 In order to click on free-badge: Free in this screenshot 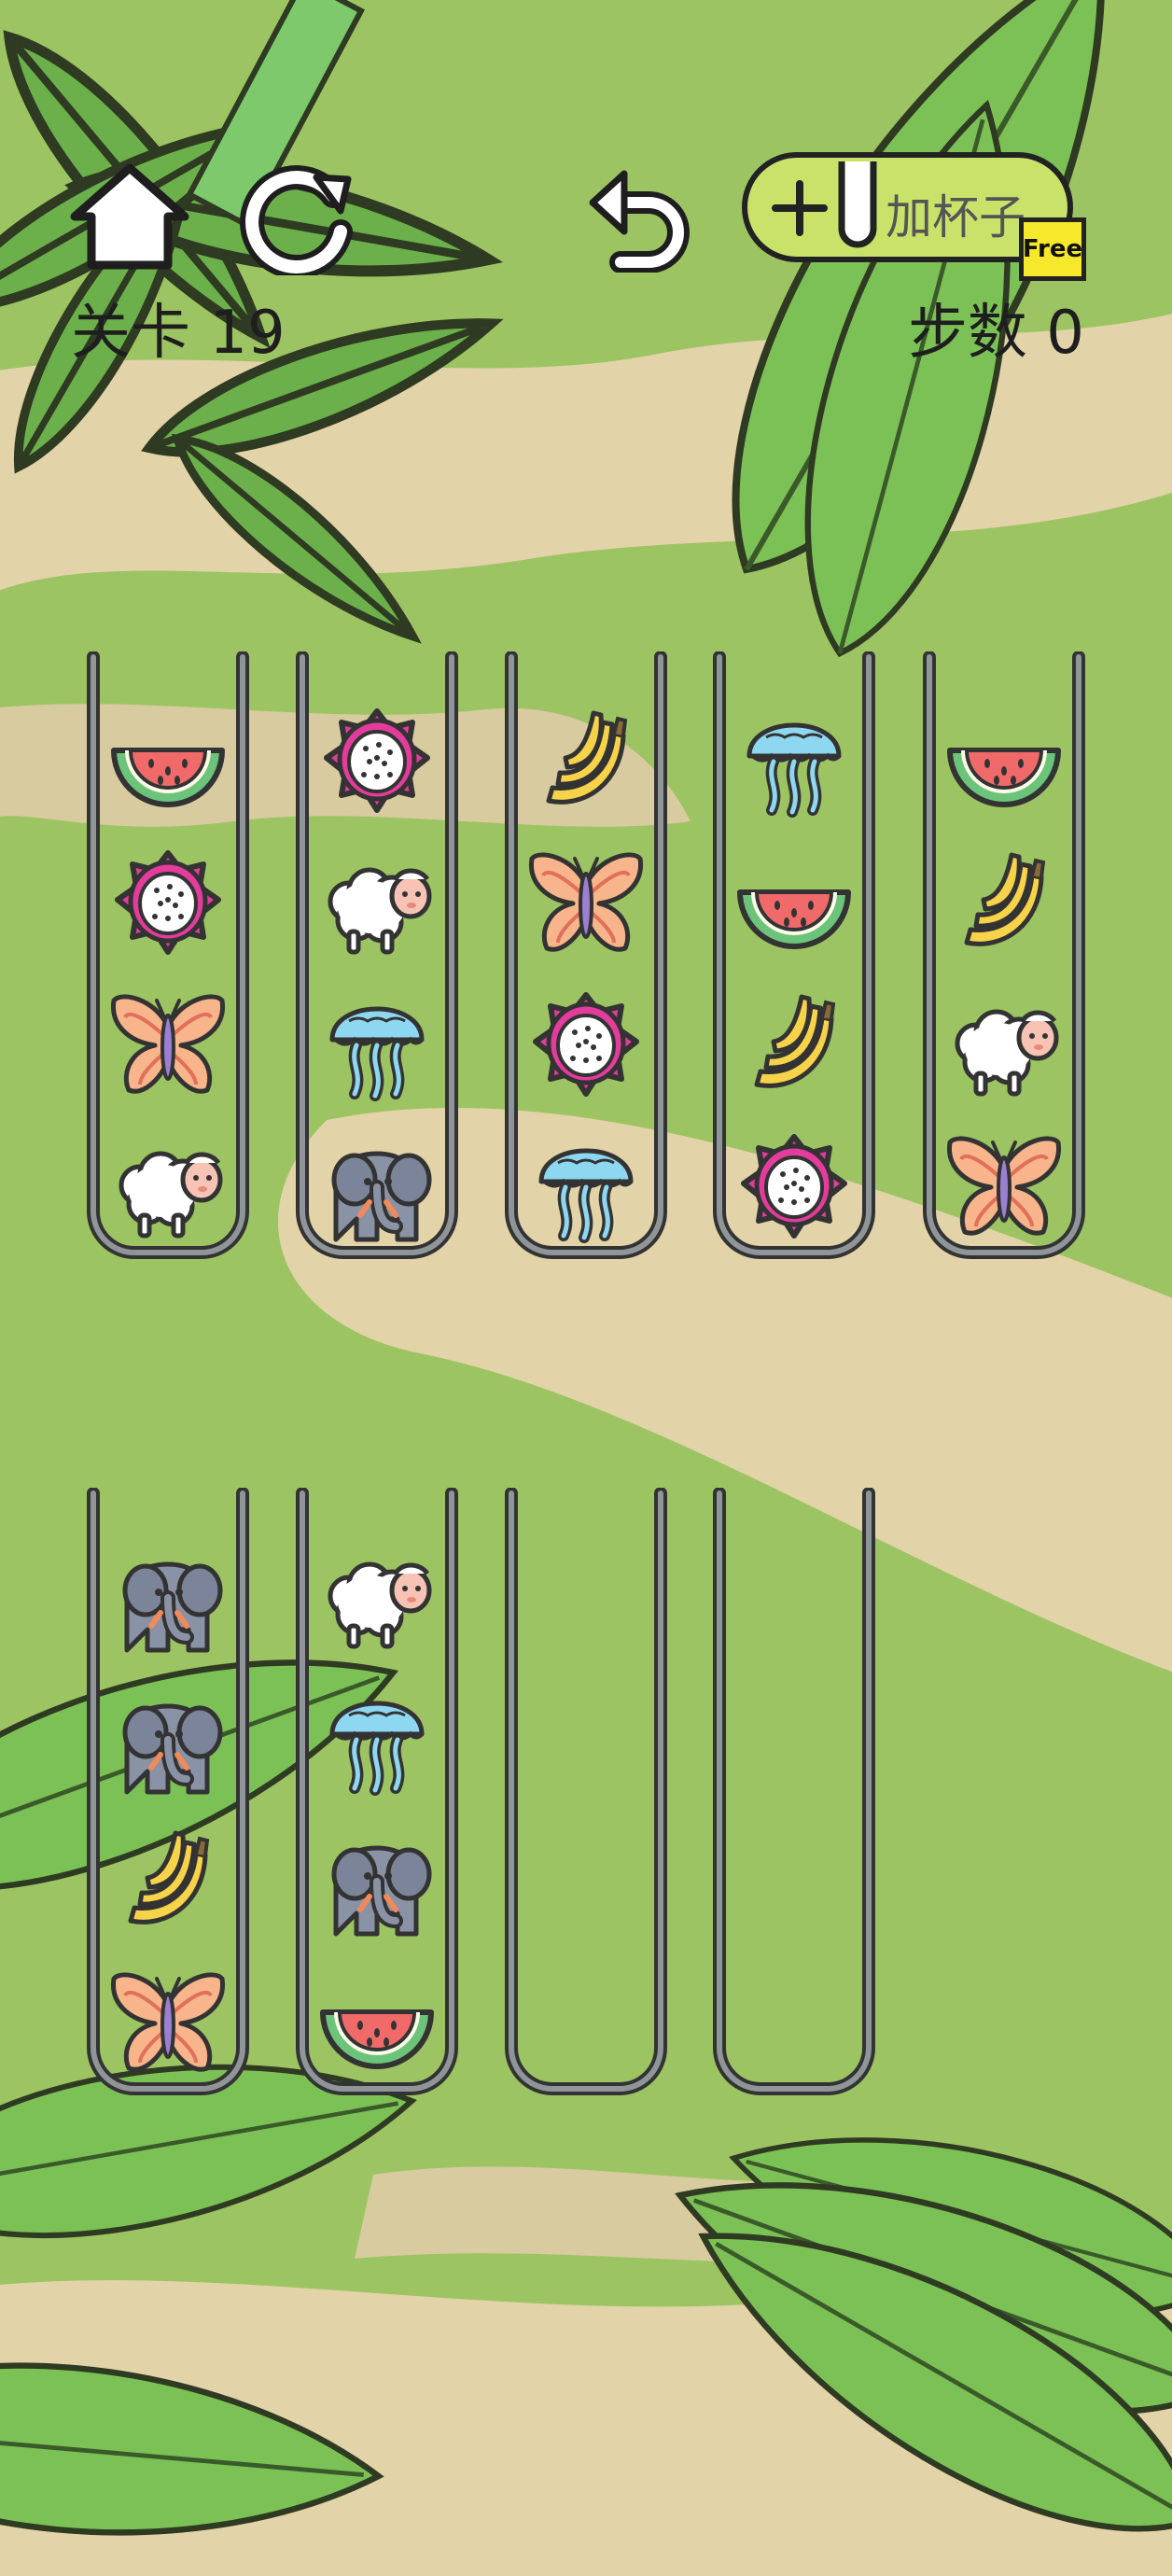, I will do `click(1052, 249)`.